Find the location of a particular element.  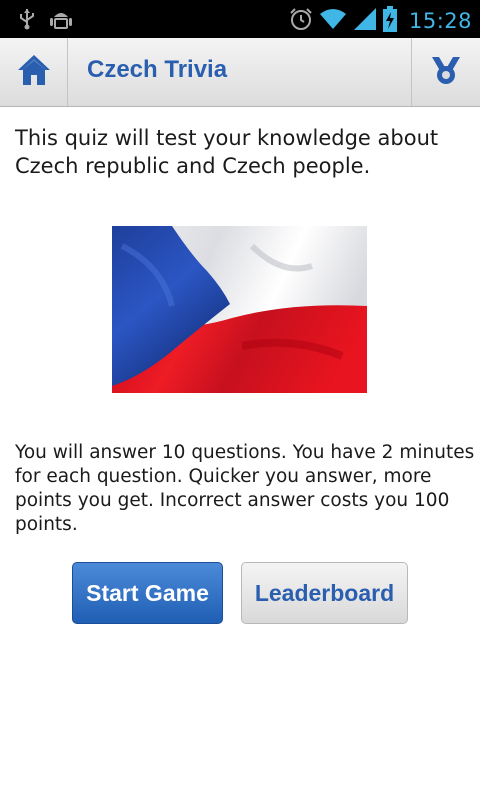

alarm-icon is located at coordinates (301, 21).